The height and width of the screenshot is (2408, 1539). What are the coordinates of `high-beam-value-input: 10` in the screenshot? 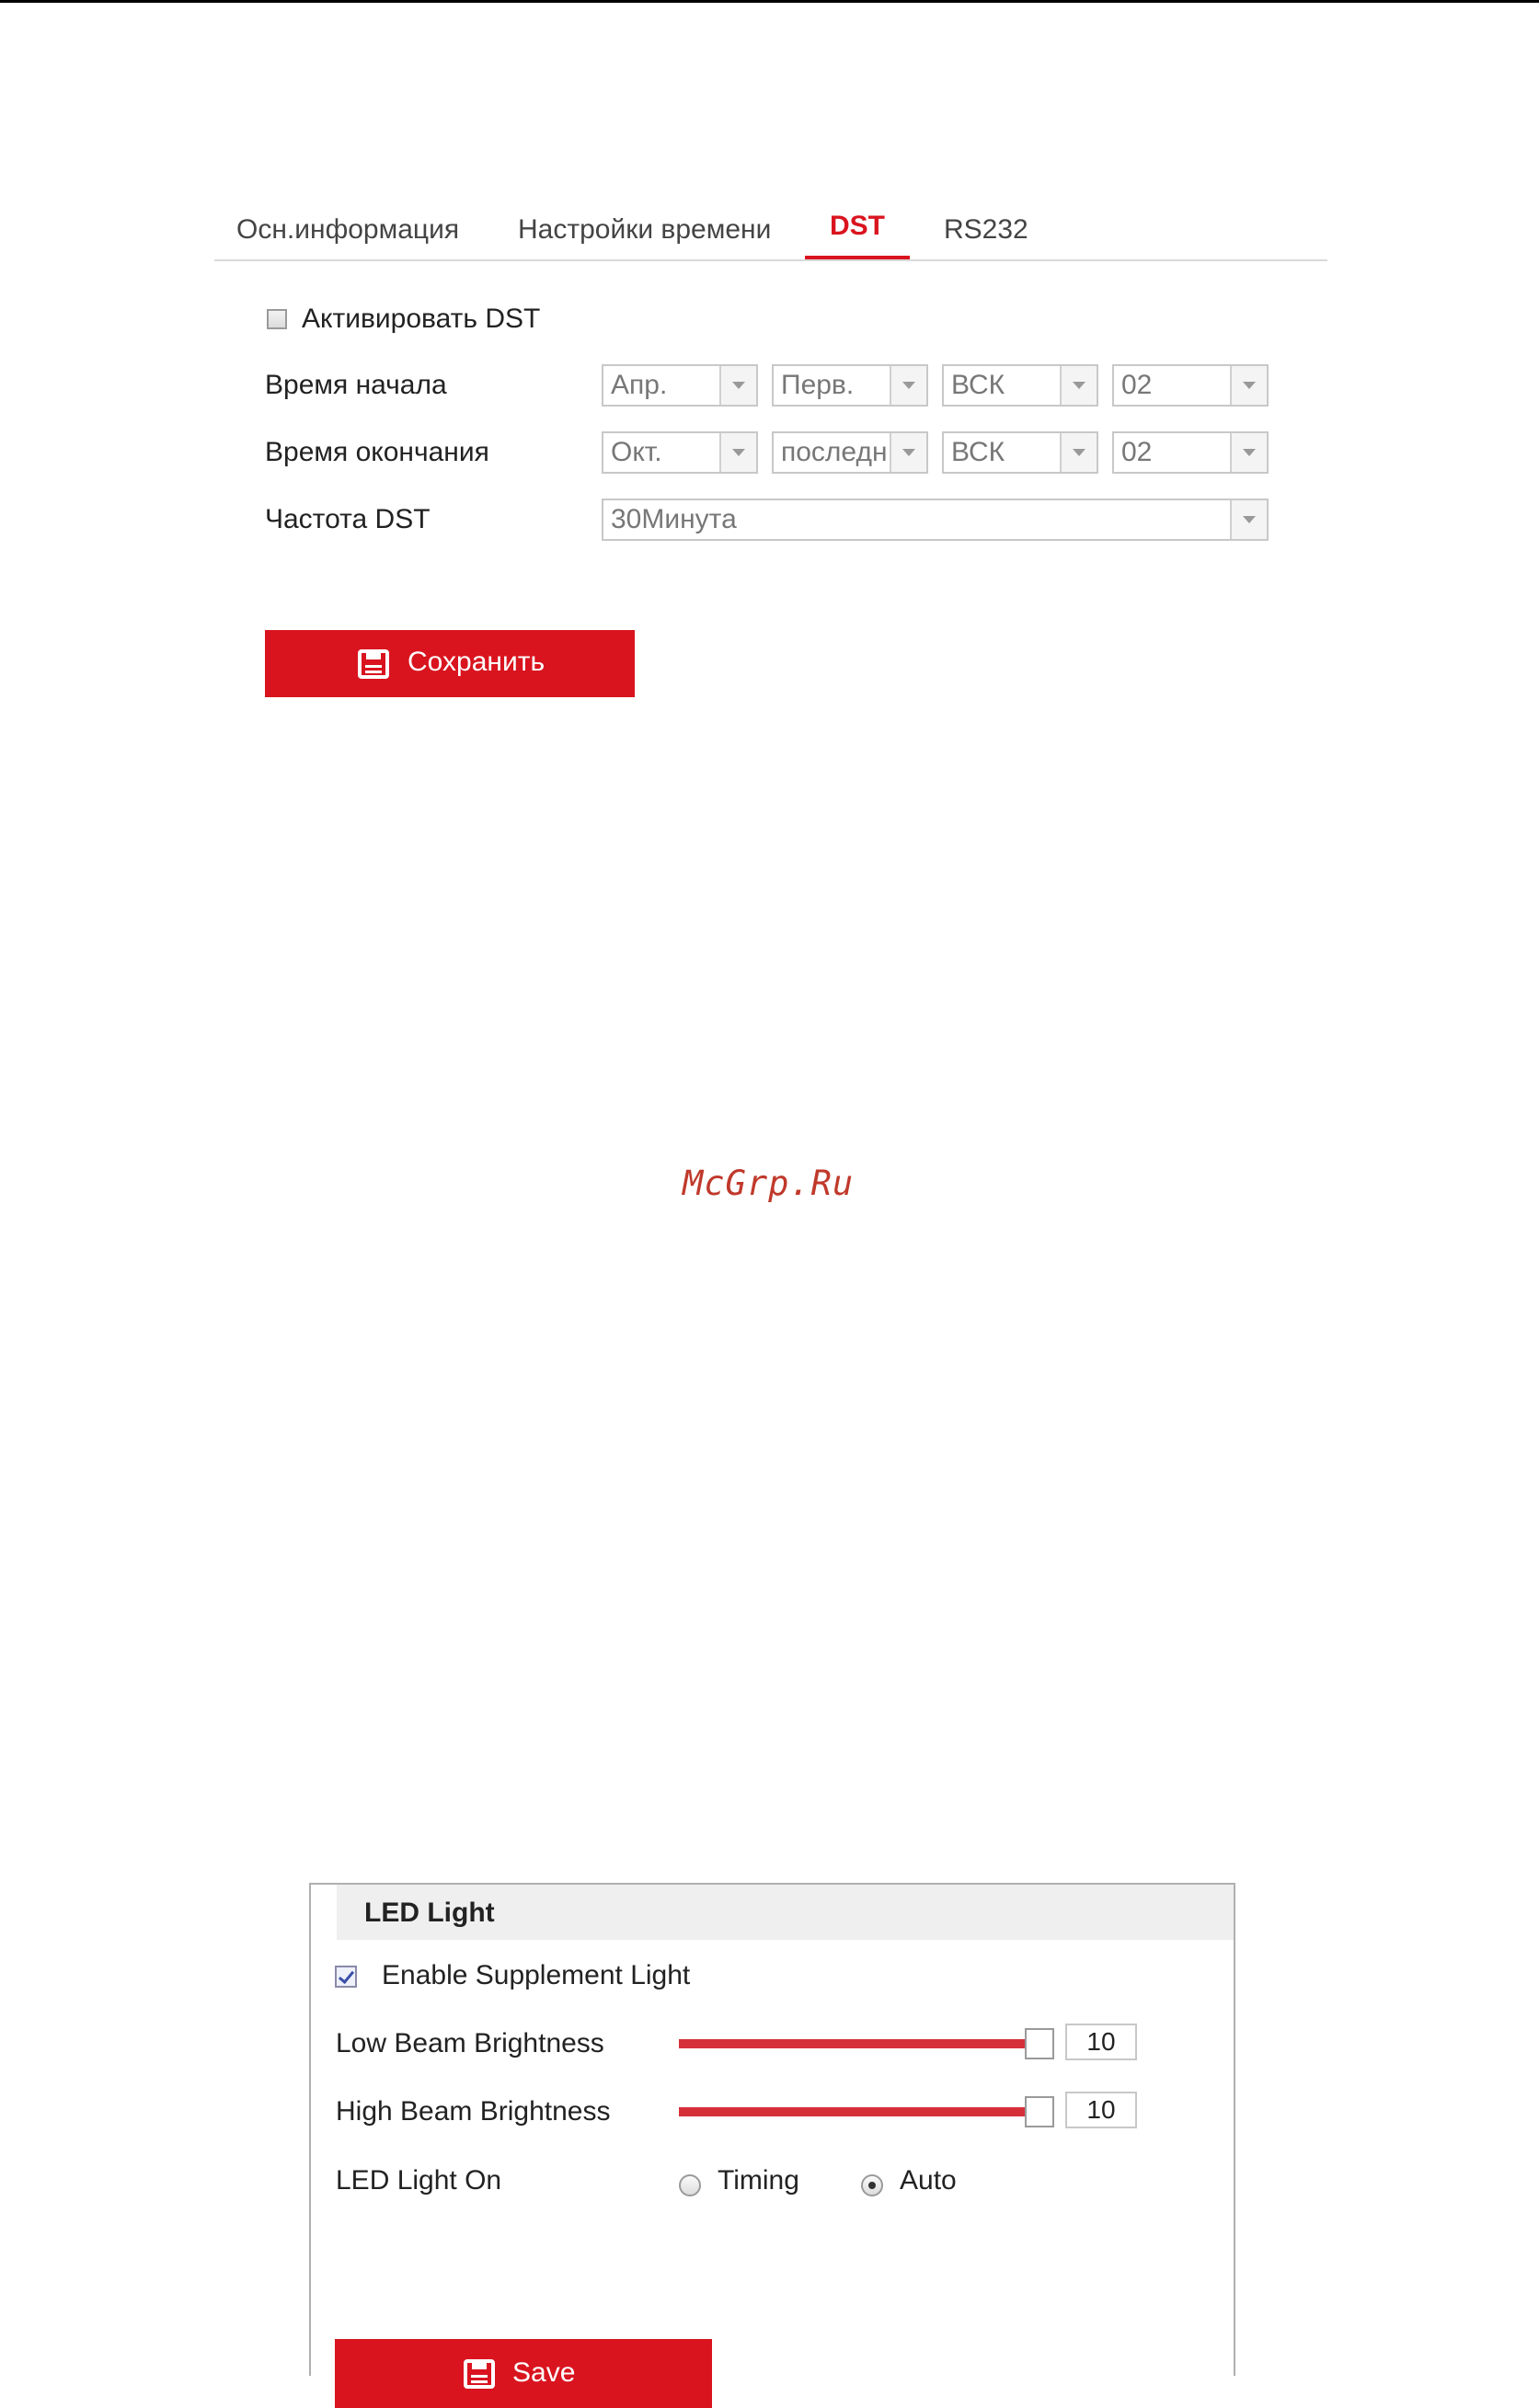 It's located at (1101, 2110).